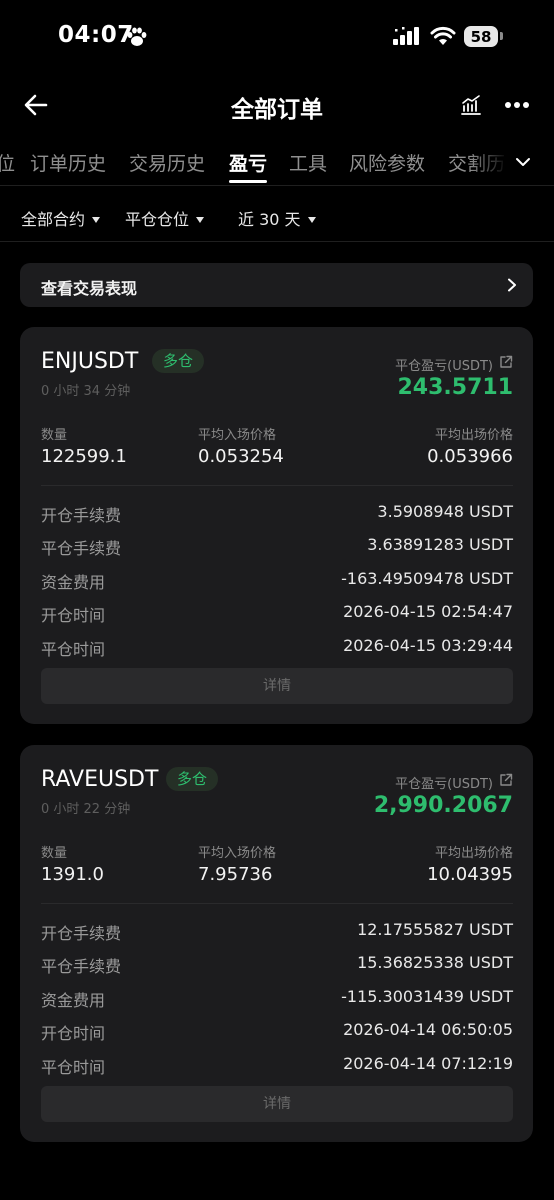 The height and width of the screenshot is (1200, 554). I want to click on tab-order-history: 订单历史, so click(68, 162).